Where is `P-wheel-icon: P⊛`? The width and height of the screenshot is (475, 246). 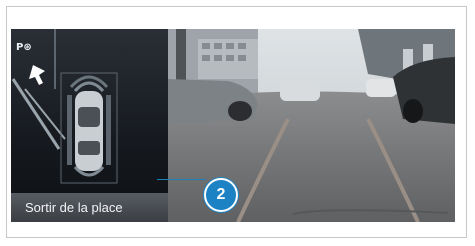 P-wheel-icon: P⊛ is located at coordinates (24, 47).